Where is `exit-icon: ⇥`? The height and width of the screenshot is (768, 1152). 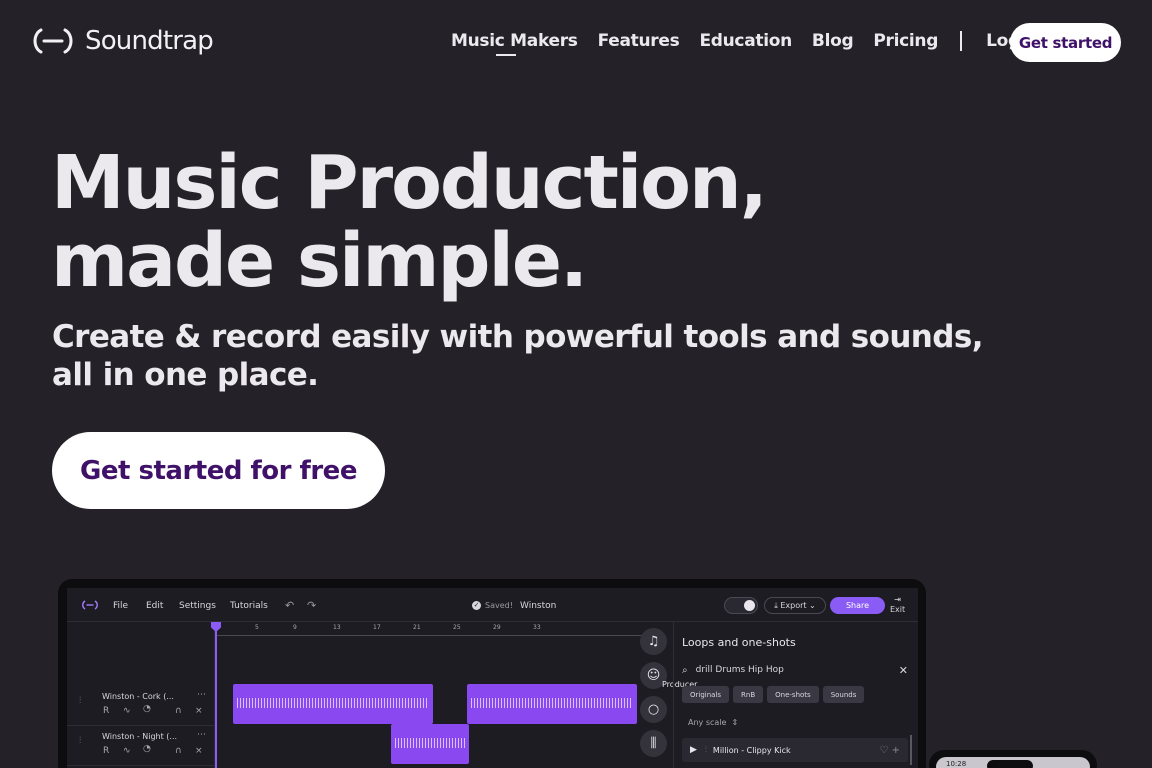
exit-icon: ⇥ is located at coordinates (897, 599).